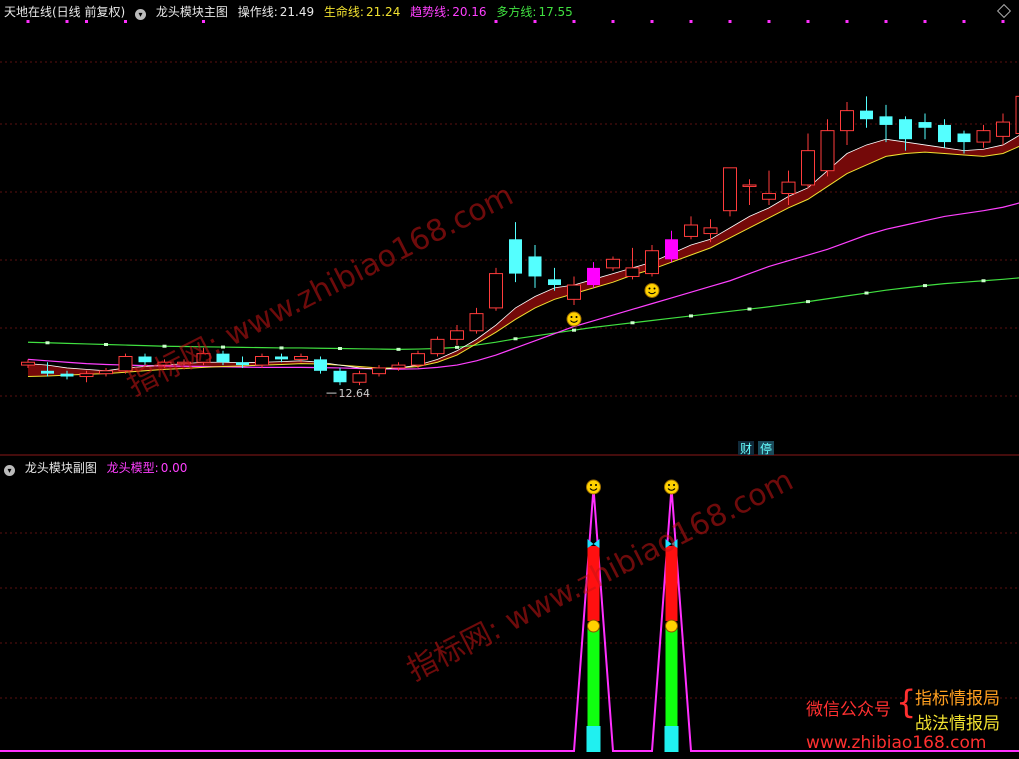 This screenshot has height=759, width=1019. I want to click on event-tag: 财, so click(746, 448).